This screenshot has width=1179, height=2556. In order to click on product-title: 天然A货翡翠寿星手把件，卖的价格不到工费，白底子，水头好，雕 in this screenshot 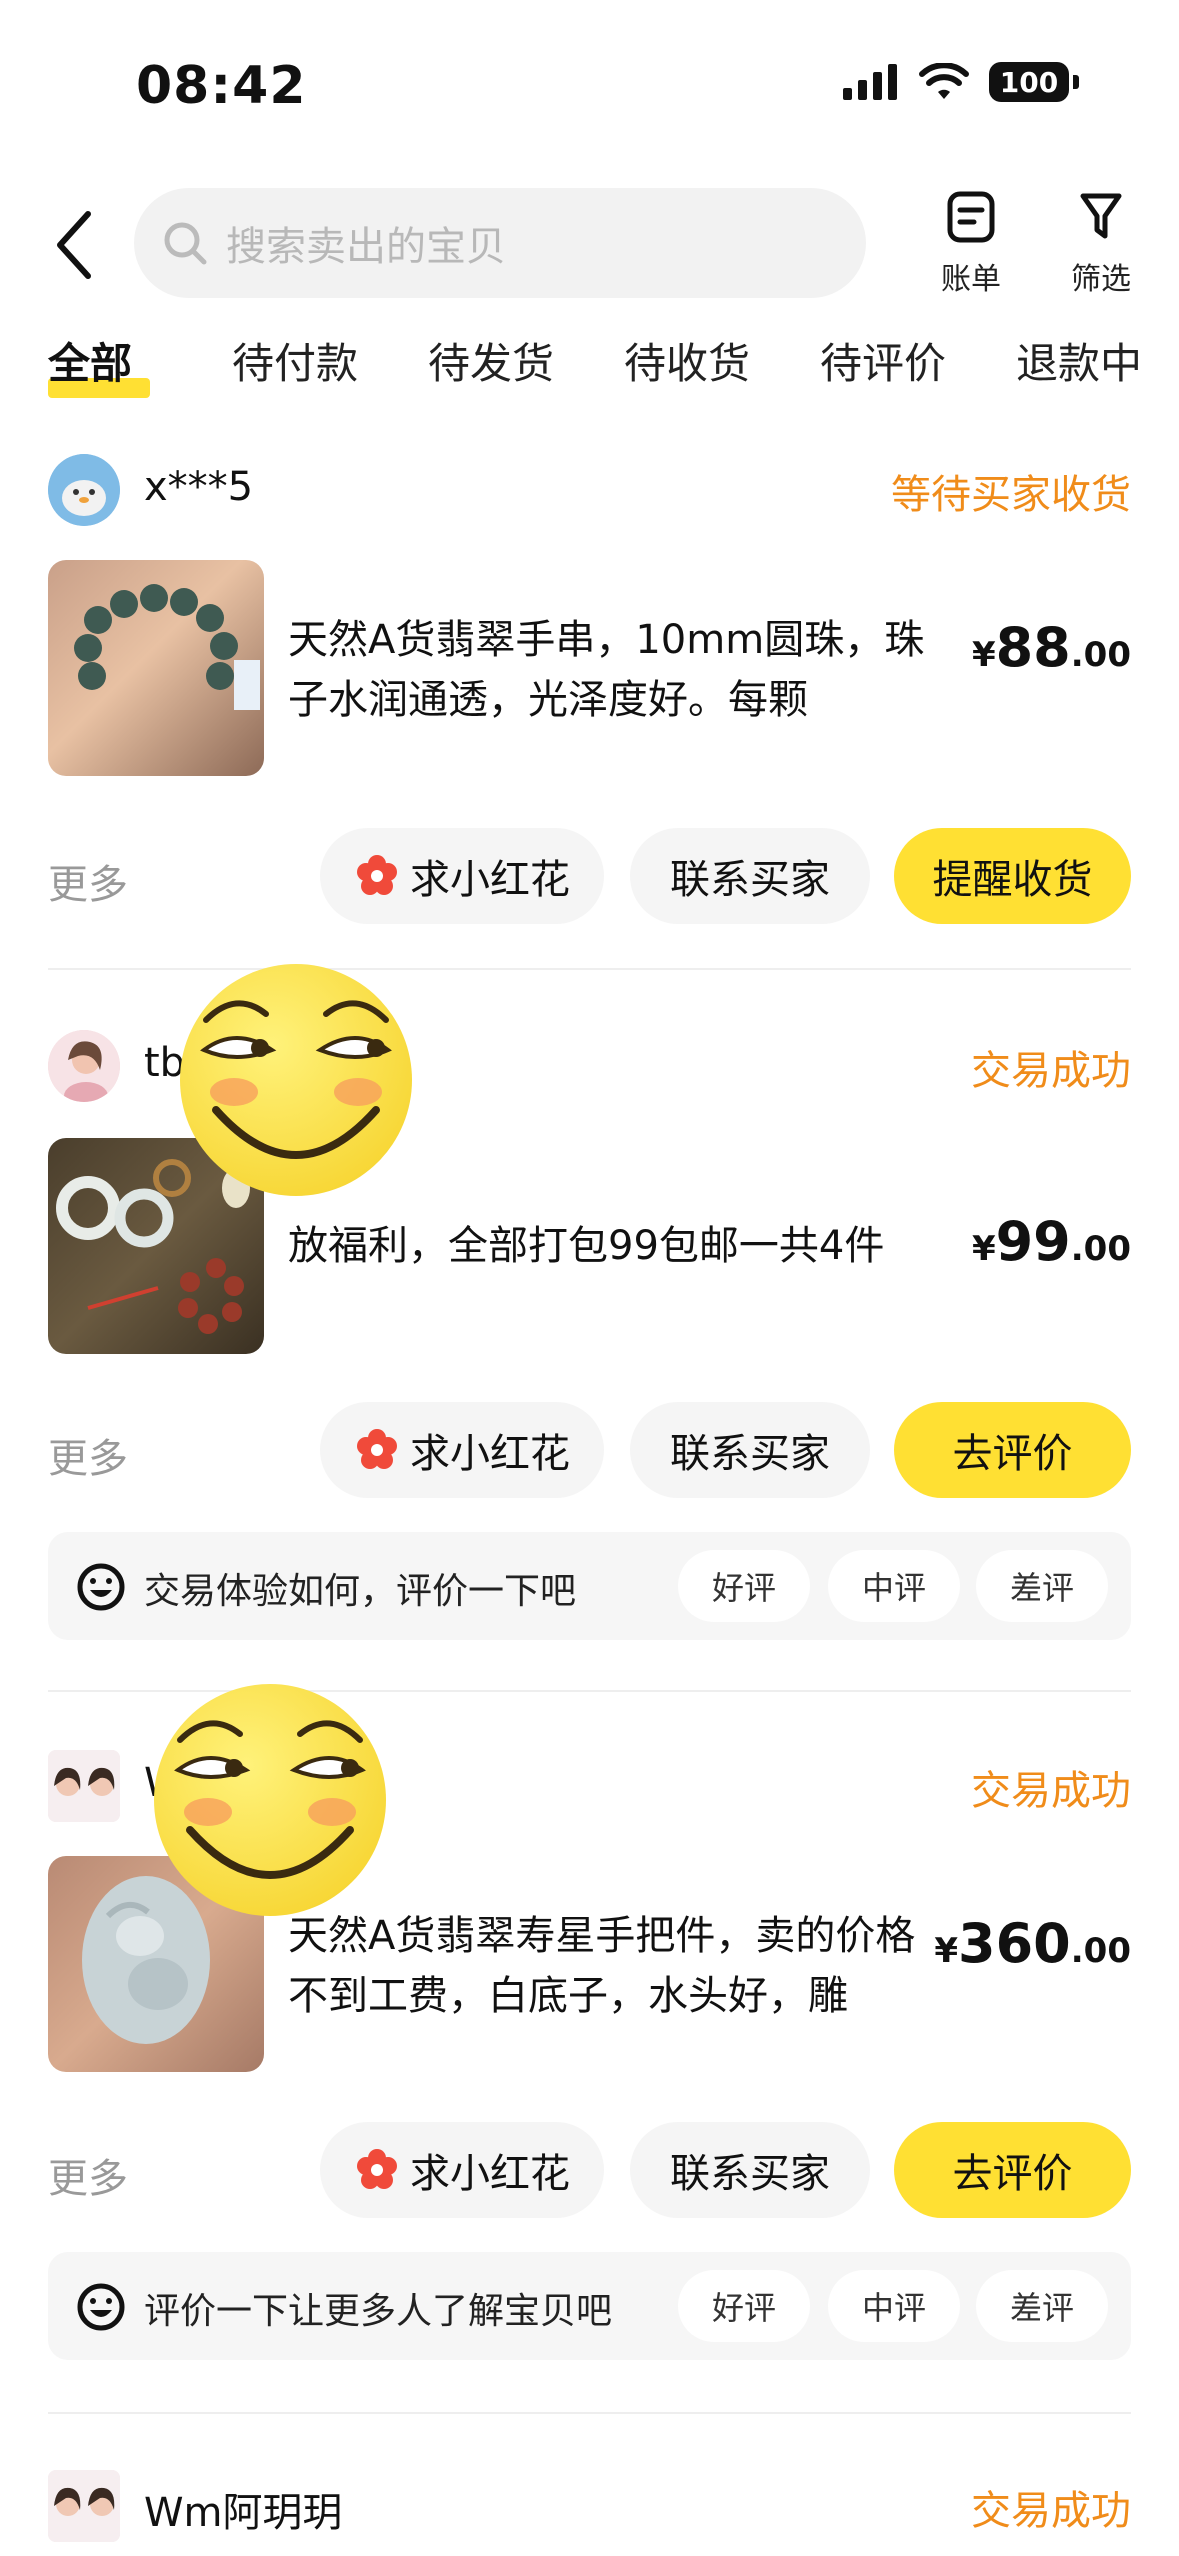, I will do `click(618, 1966)`.